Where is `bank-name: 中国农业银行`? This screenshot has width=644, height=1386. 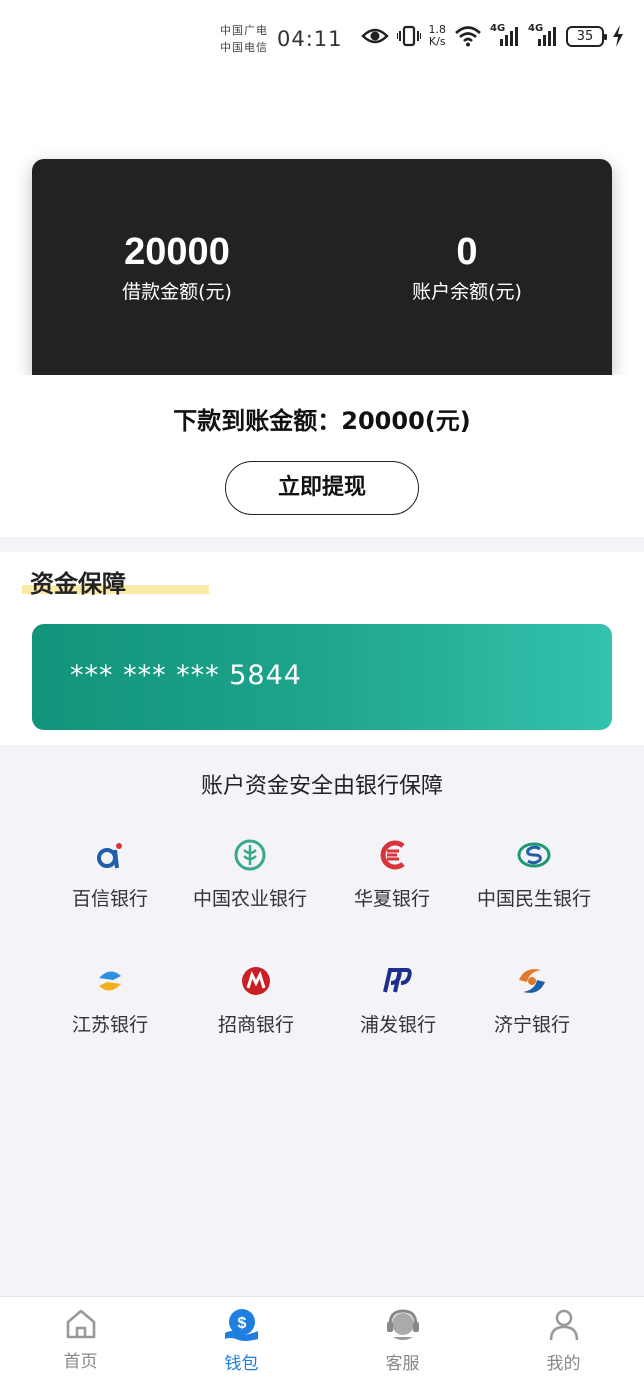
bank-name: 中国农业银行 is located at coordinates (249, 899).